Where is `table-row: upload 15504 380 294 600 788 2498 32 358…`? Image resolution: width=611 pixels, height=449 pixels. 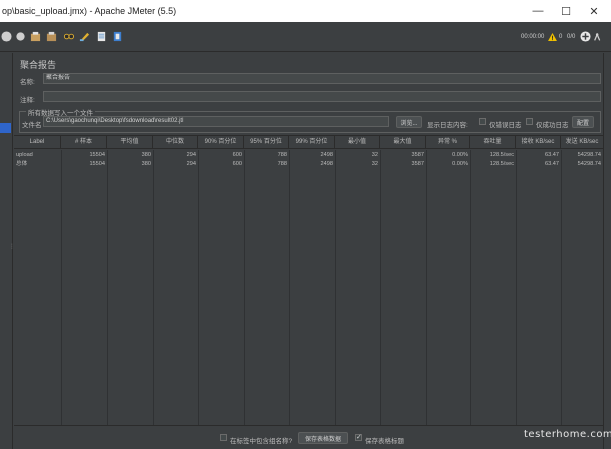
table-row: upload 15504 380 294 600 788 2498 32 358… is located at coordinates (308, 155).